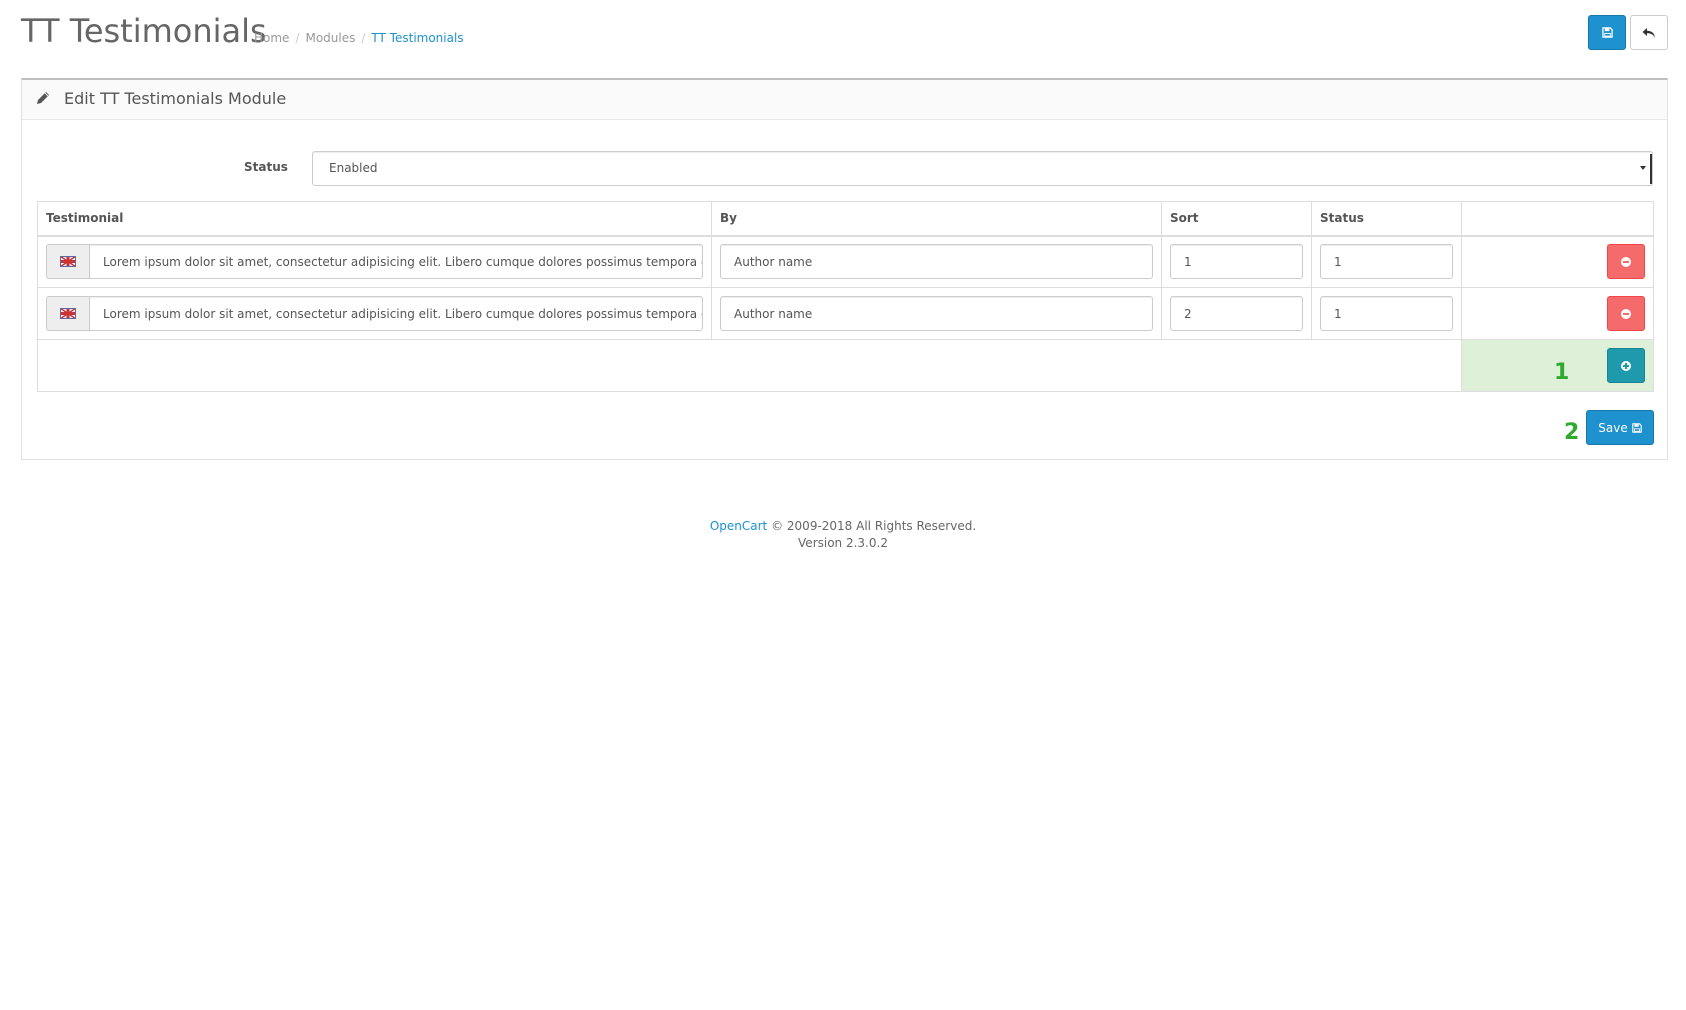 The height and width of the screenshot is (1010, 1686). I want to click on breadcrumb-current: TT Testimonials, so click(417, 38).